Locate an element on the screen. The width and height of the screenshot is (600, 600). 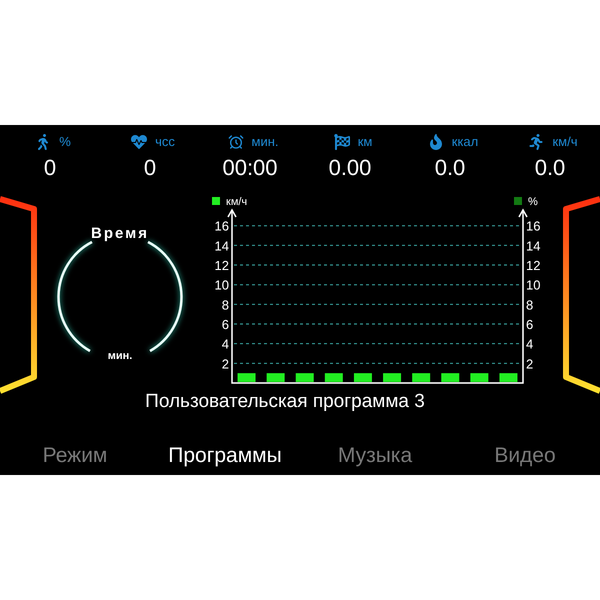
stat-unit: ккал is located at coordinates (465, 142).